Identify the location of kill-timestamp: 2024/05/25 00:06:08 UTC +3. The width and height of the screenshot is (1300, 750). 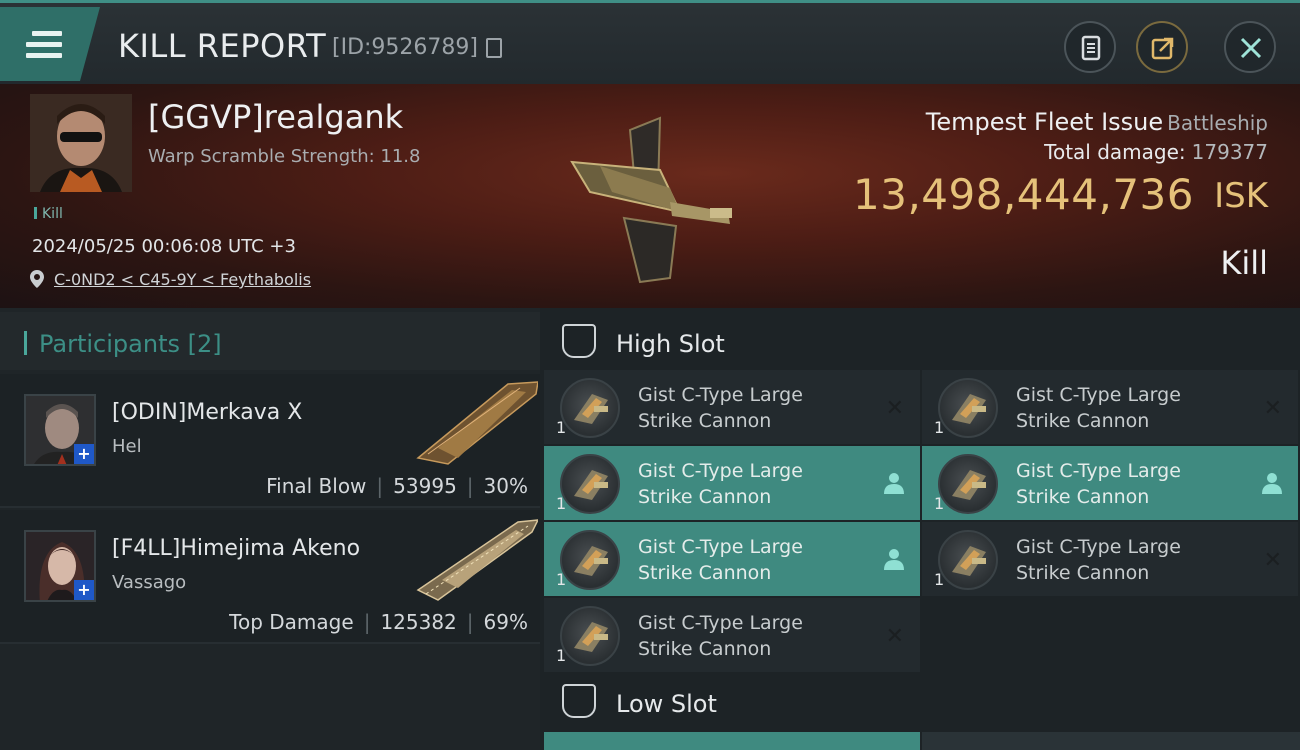
(164, 246).